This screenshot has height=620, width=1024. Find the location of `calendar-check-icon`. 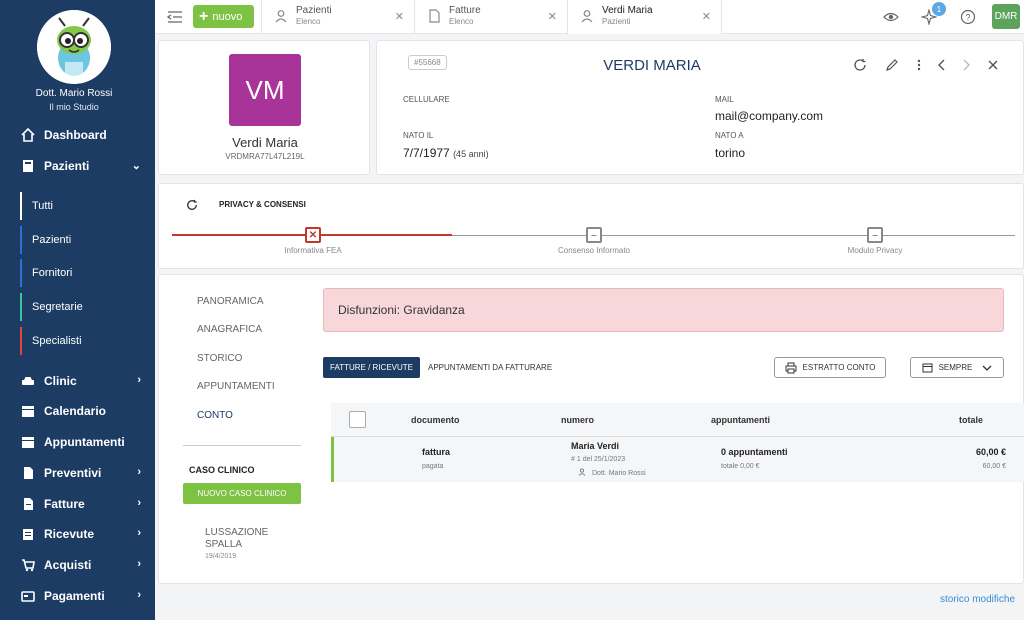

calendar-check-icon is located at coordinates (28, 442).